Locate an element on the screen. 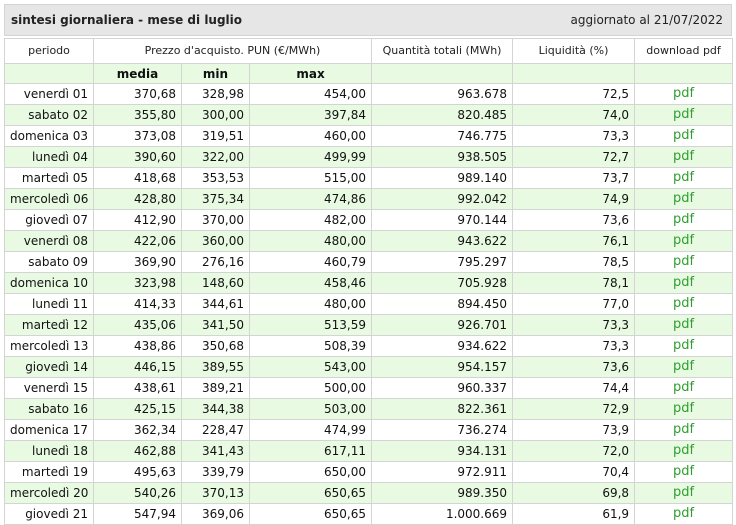  cell-quantity: 795.297 is located at coordinates (442, 262).